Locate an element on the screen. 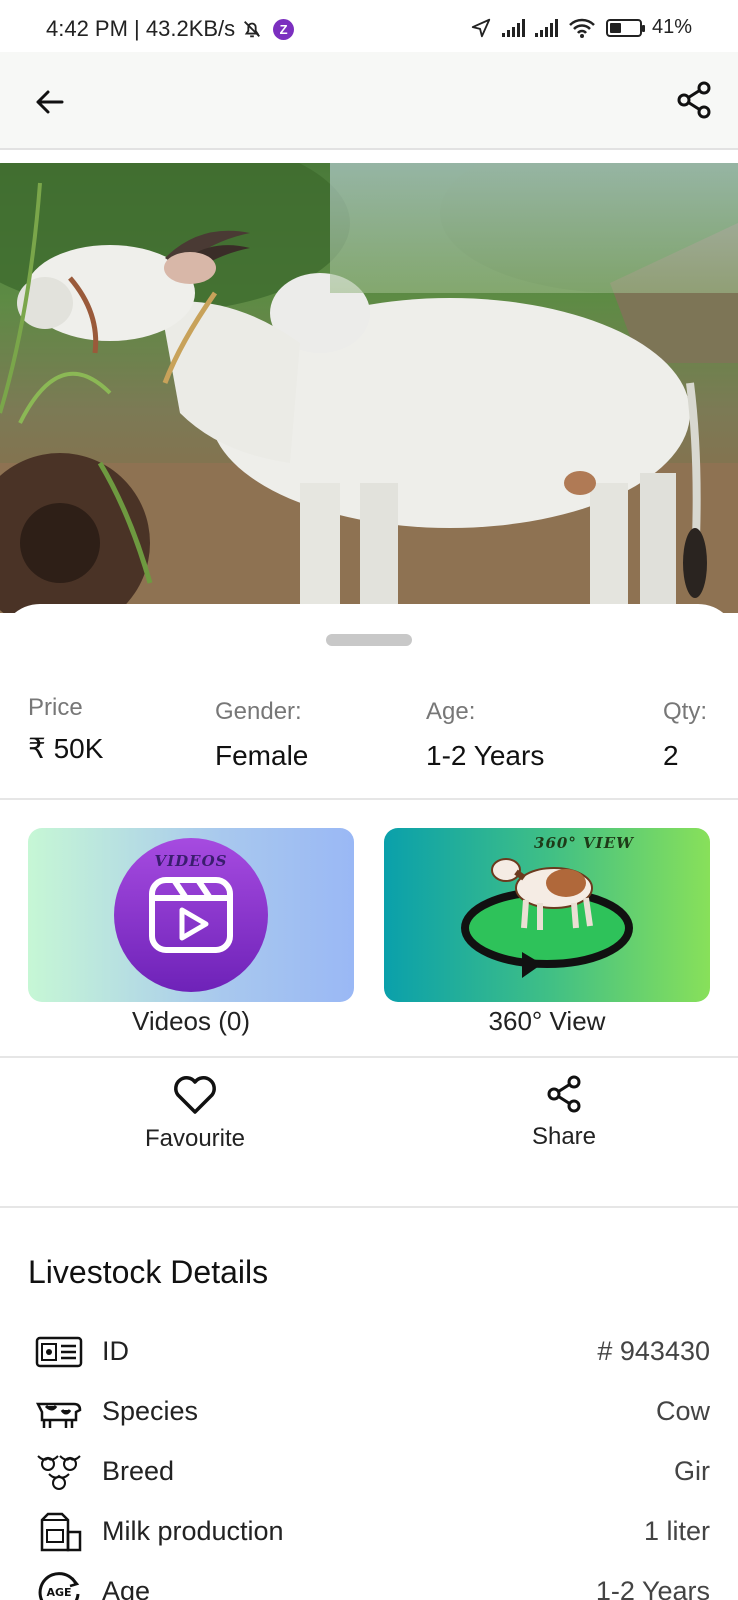 The width and height of the screenshot is (738, 1600). detail-row-milk: Milk production 1 liter is located at coordinates (369, 1531).